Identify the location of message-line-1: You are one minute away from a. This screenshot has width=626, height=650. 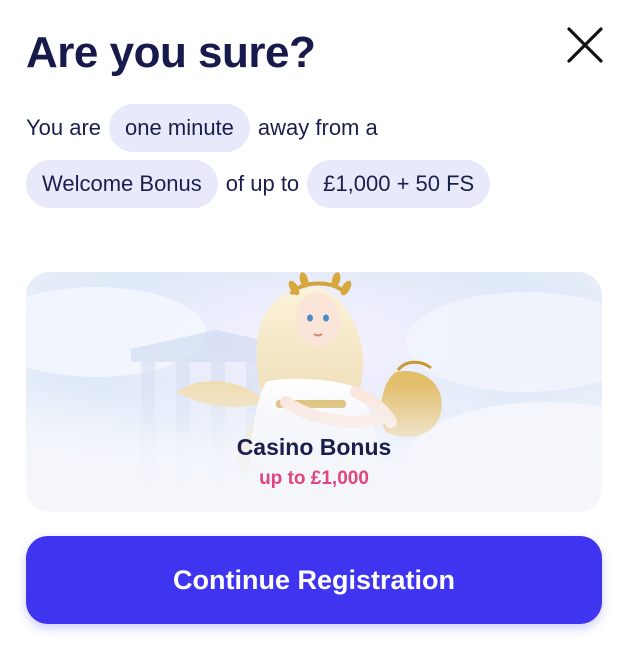
(202, 128).